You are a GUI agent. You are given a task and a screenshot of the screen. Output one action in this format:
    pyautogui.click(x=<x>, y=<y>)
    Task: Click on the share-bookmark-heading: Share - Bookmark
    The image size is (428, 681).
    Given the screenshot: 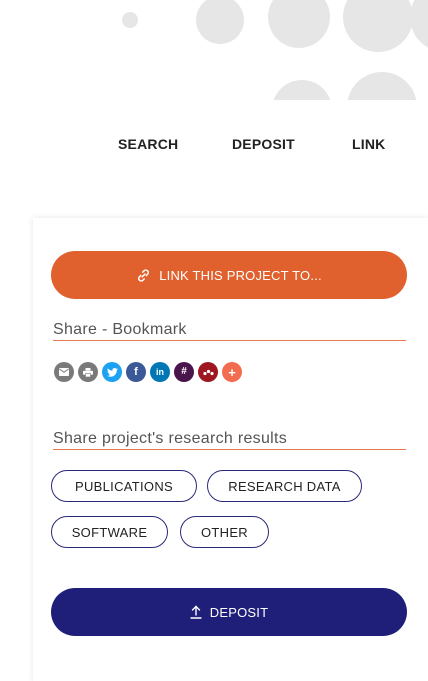 What is the action you would take?
    pyautogui.click(x=229, y=331)
    